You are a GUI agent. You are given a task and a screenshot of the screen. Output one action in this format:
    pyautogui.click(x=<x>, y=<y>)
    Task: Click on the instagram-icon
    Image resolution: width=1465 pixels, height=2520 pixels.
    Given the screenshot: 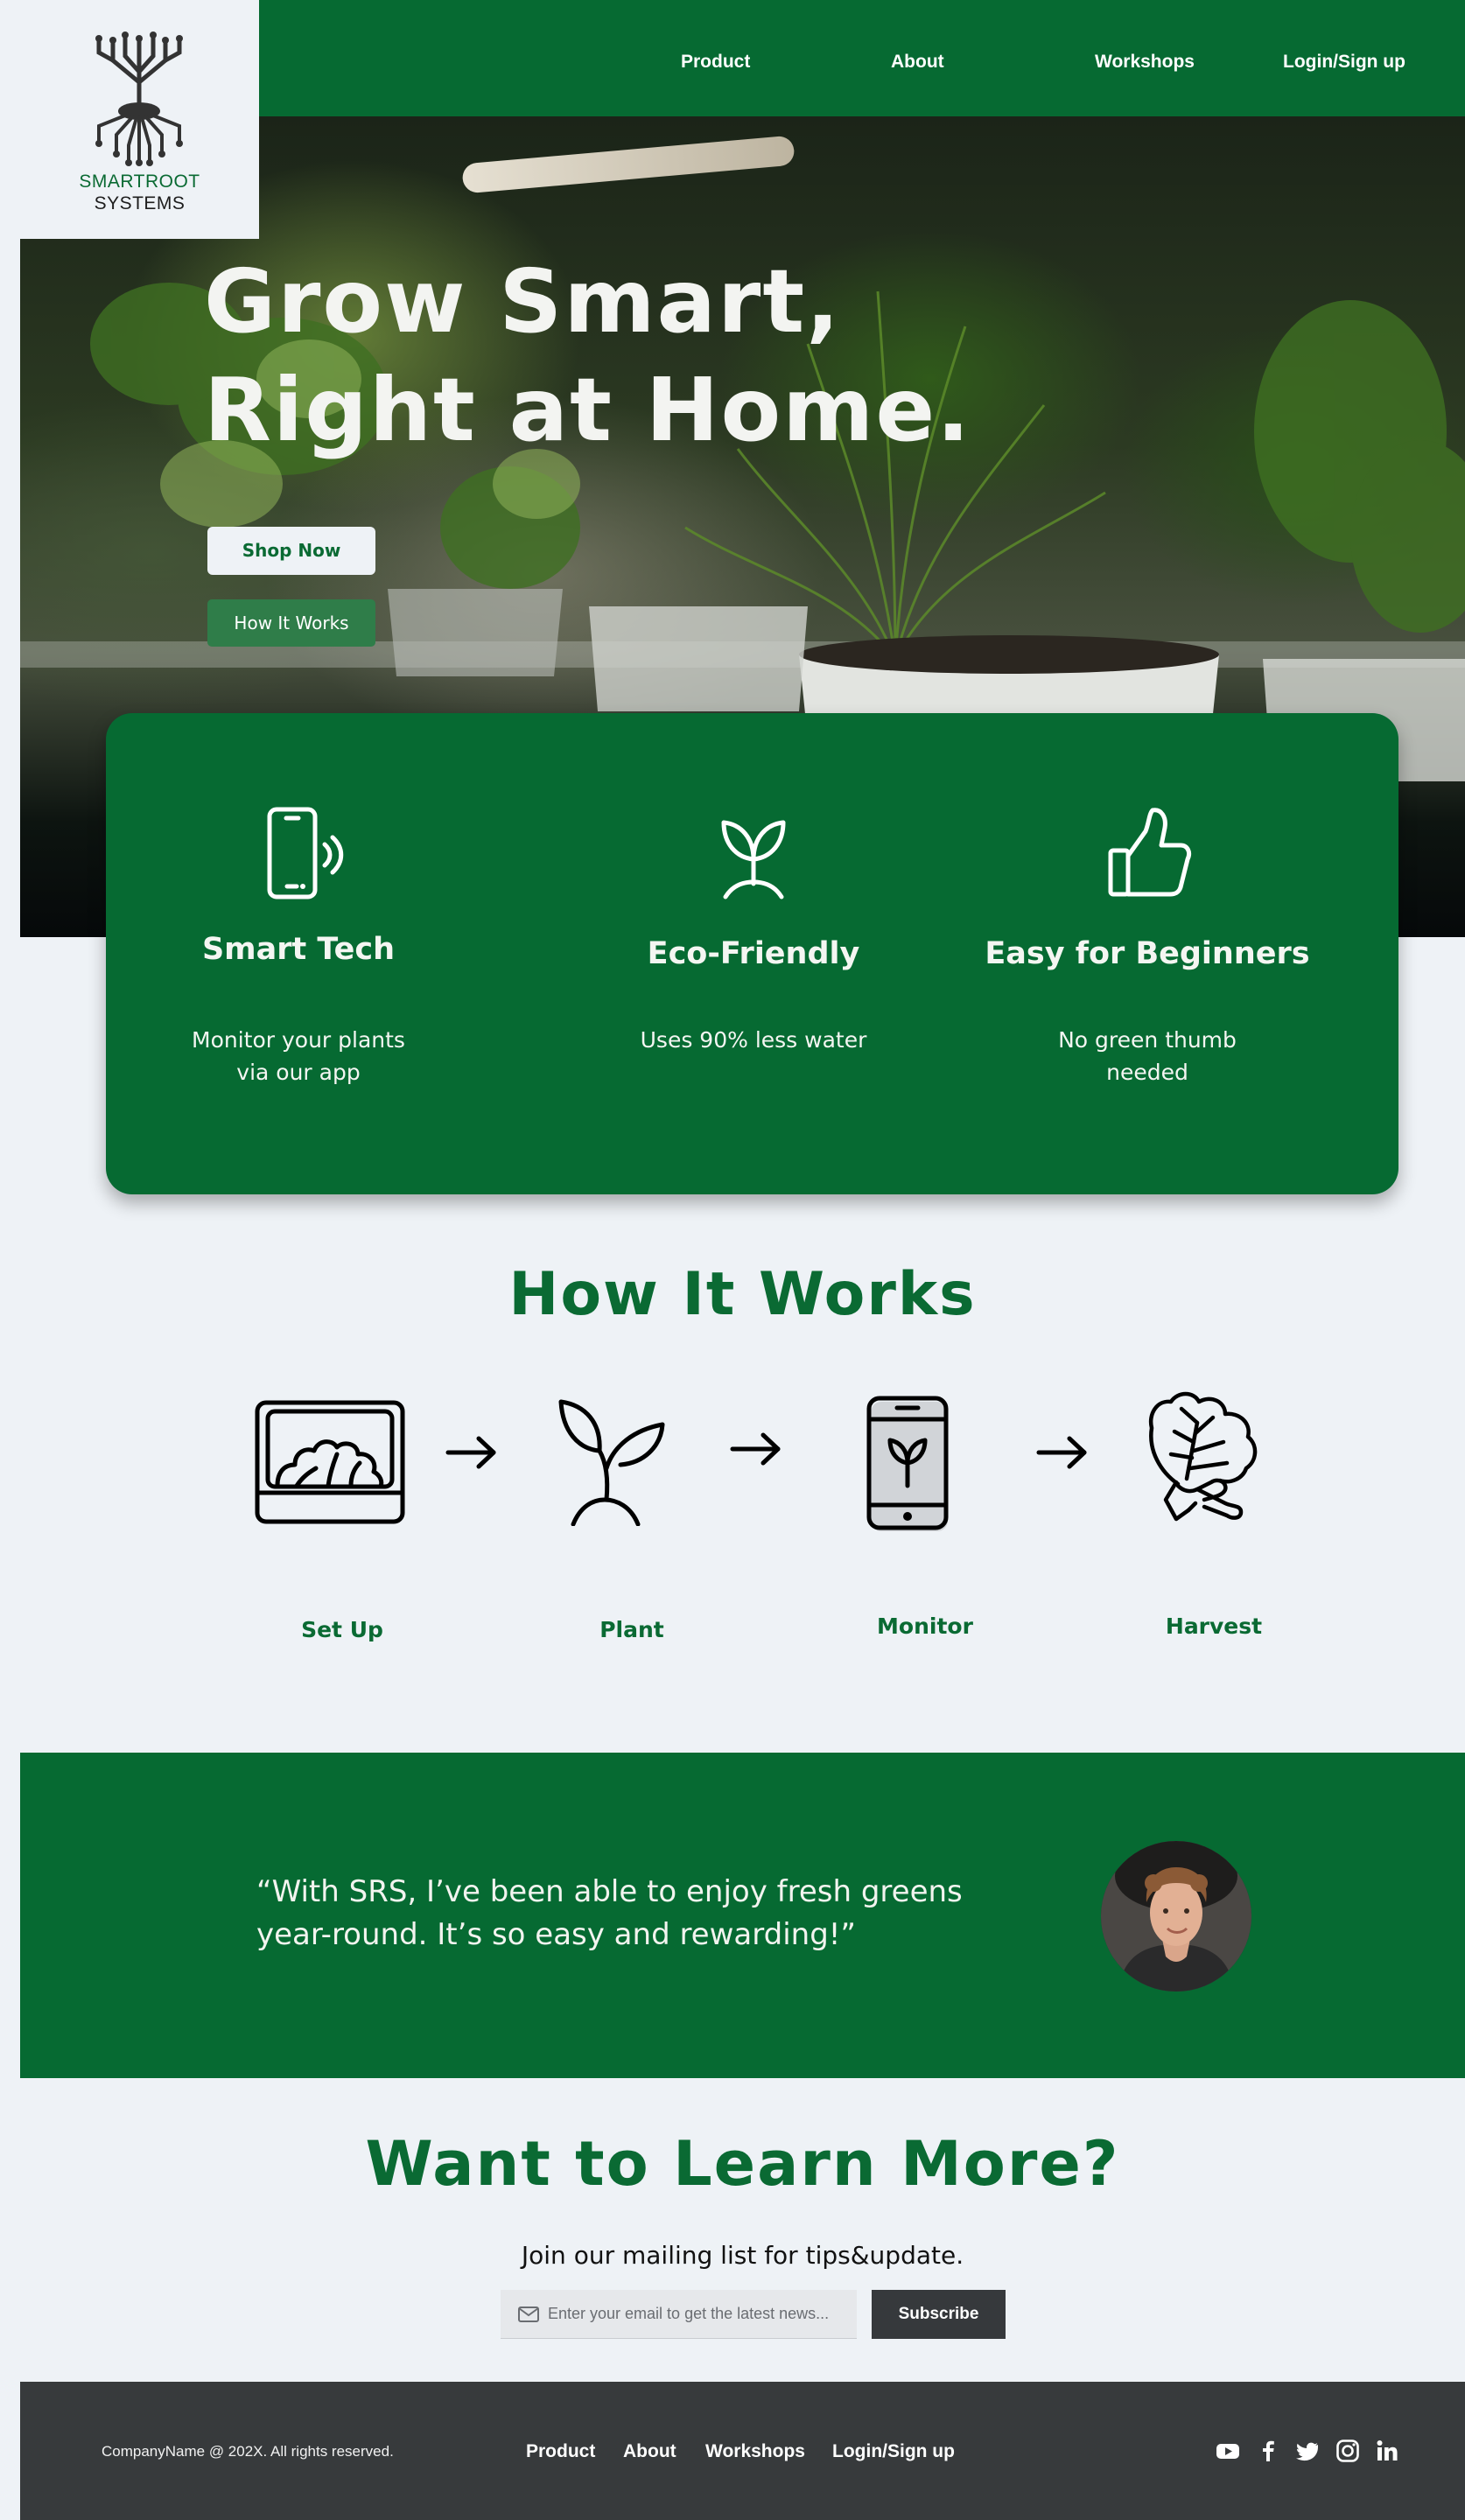 What is the action you would take?
    pyautogui.click(x=1348, y=2451)
    